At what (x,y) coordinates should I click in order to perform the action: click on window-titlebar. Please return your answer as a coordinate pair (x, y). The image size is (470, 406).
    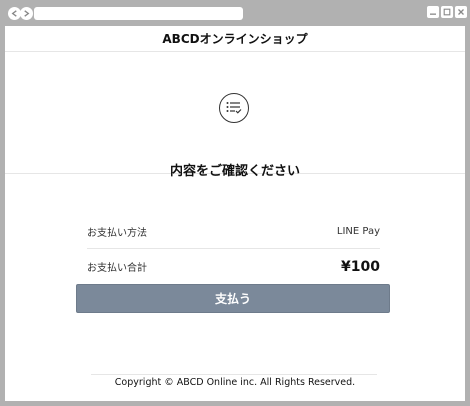
    Looking at the image, I should click on (235, 13).